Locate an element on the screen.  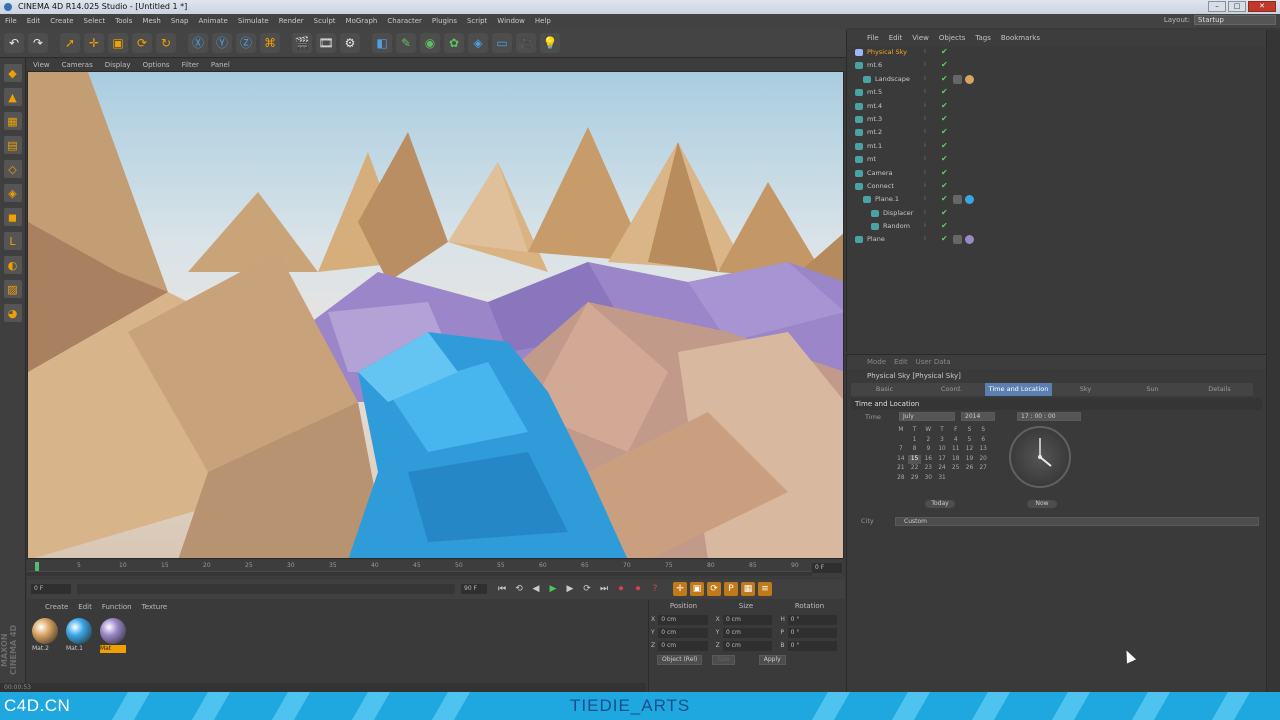
select-arrow-icon: ➚ is located at coordinates (70, 42).